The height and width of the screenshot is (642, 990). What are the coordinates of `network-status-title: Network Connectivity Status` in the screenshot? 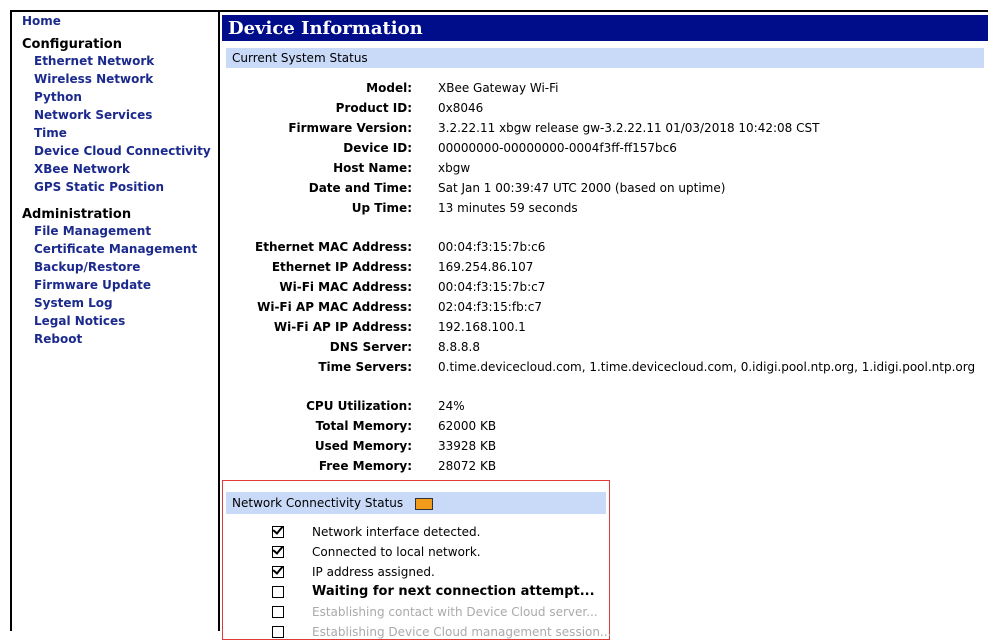 It's located at (318, 503).